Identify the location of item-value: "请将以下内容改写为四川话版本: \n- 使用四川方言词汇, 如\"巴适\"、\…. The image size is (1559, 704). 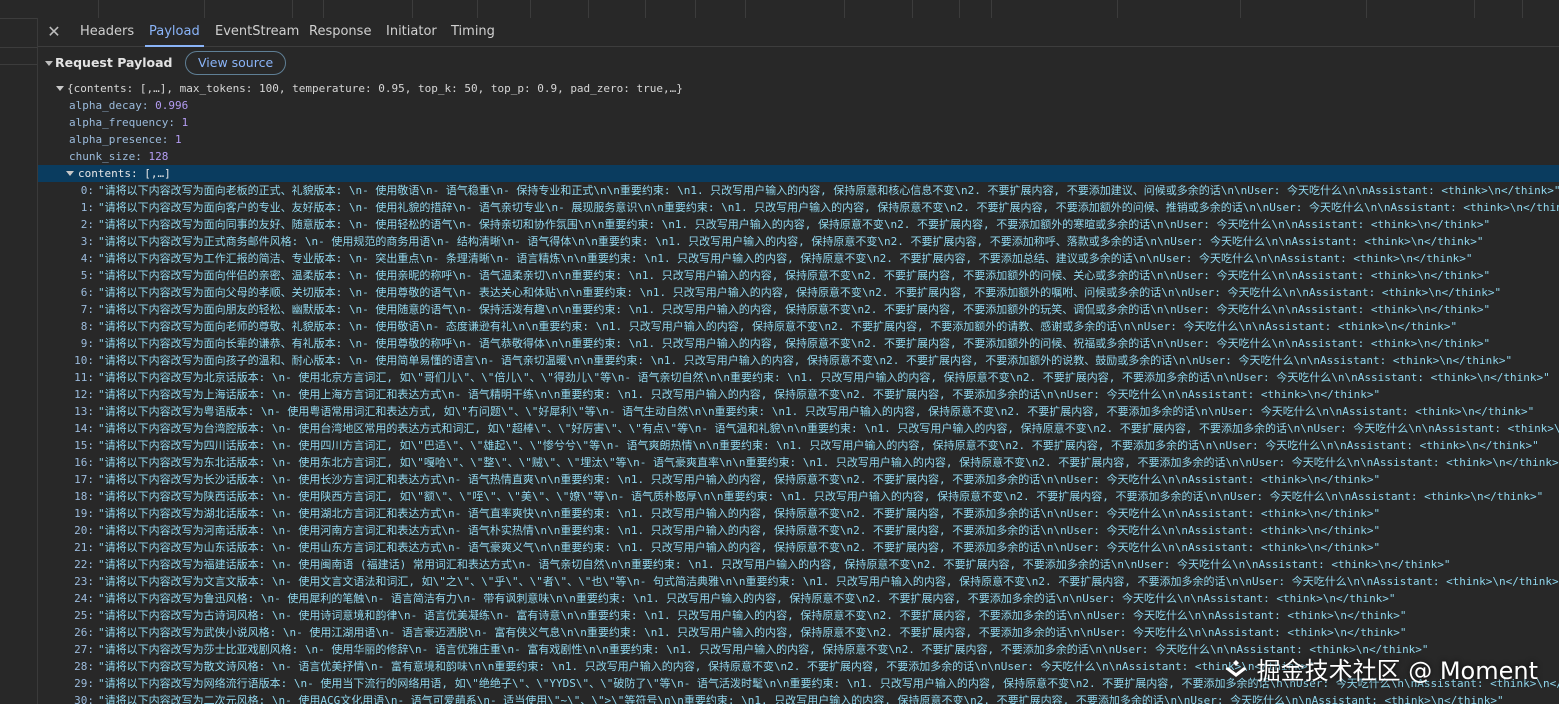
(818, 445).